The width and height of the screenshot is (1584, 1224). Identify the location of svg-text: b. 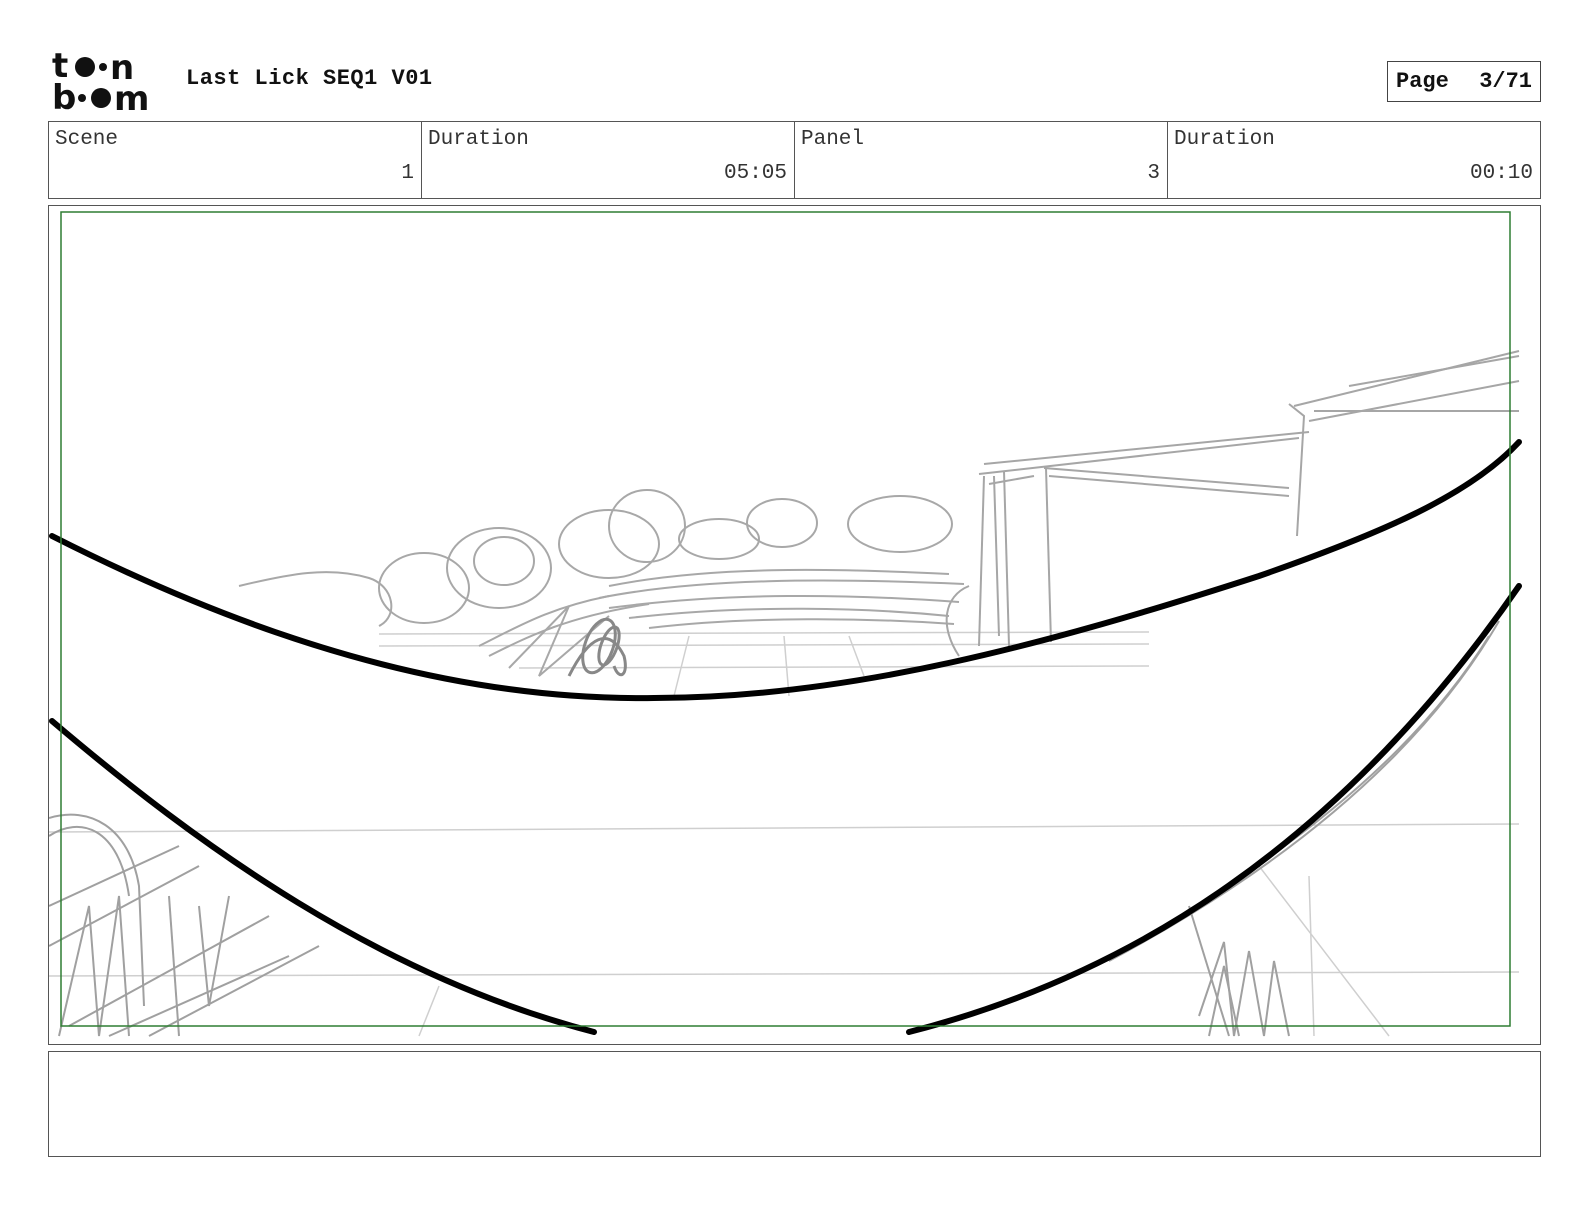
(64, 95).